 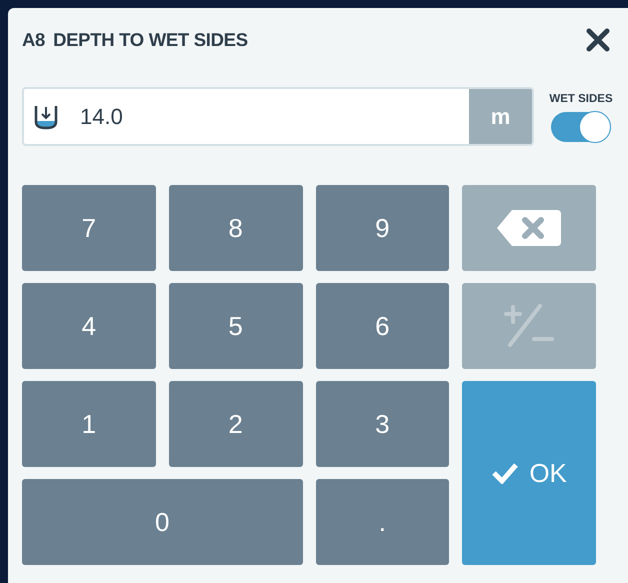 What do you see at coordinates (34, 40) in the screenshot?
I see `dialog-code: A8` at bounding box center [34, 40].